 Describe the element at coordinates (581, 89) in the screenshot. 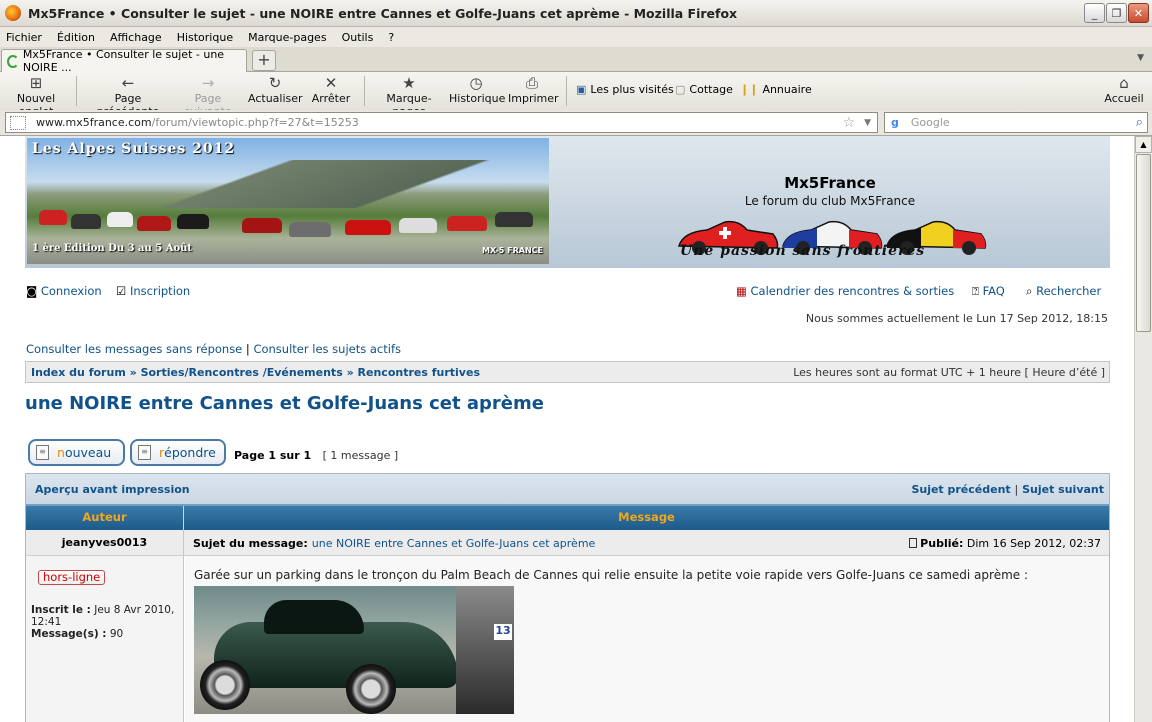

I see `most-visited-icon: ▣` at that location.